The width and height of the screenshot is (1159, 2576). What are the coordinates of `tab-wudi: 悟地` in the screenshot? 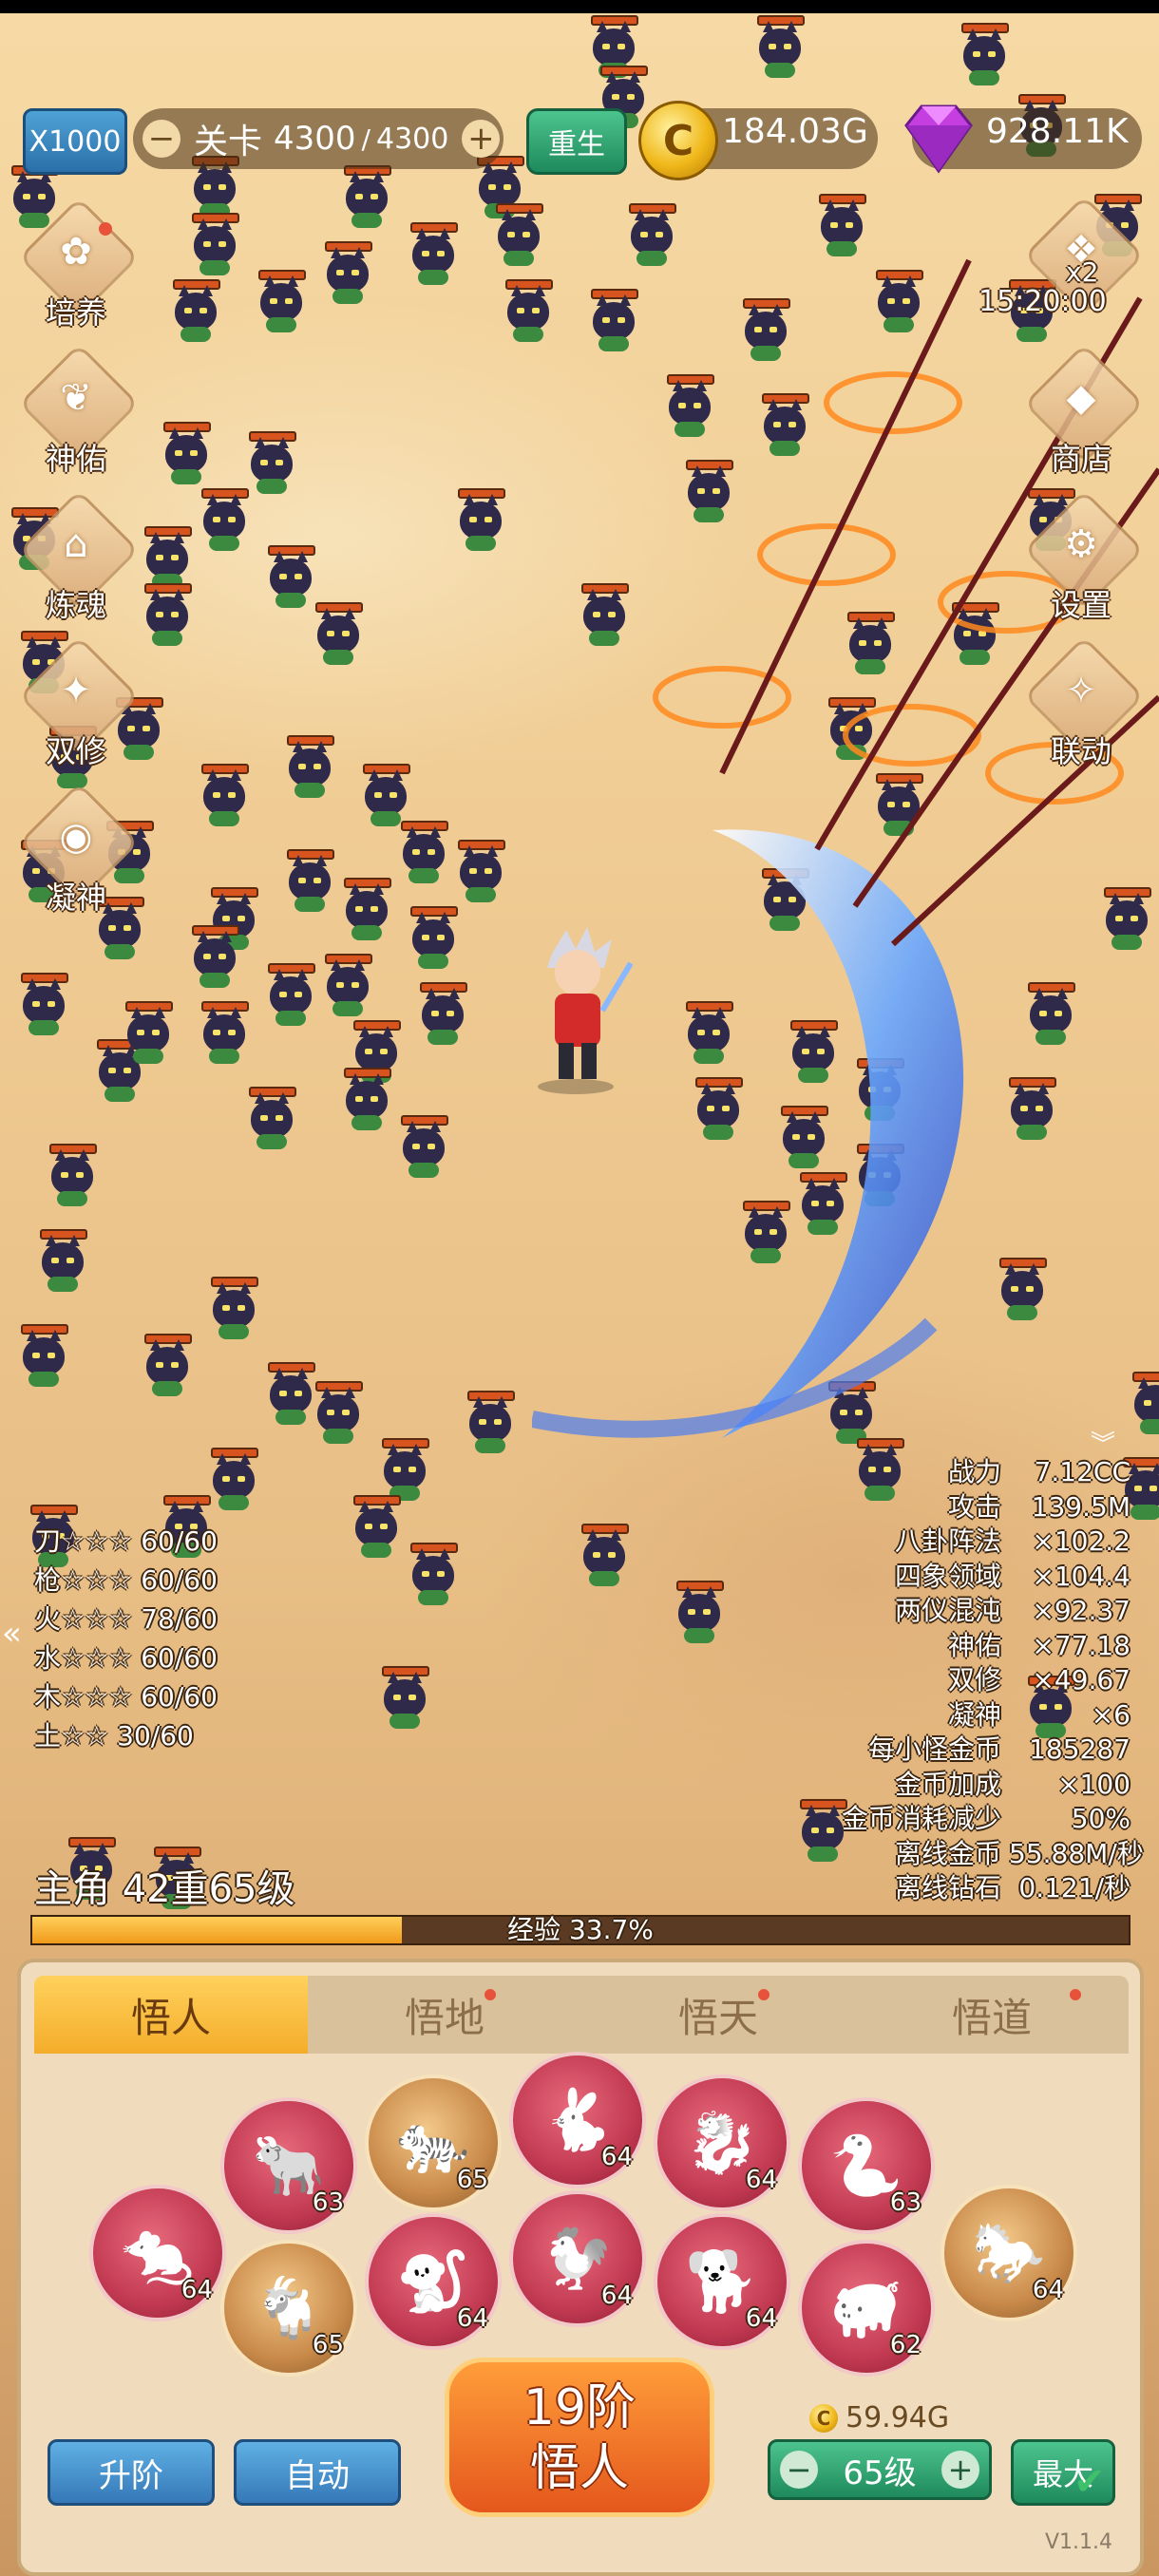 It's located at (444, 2015).